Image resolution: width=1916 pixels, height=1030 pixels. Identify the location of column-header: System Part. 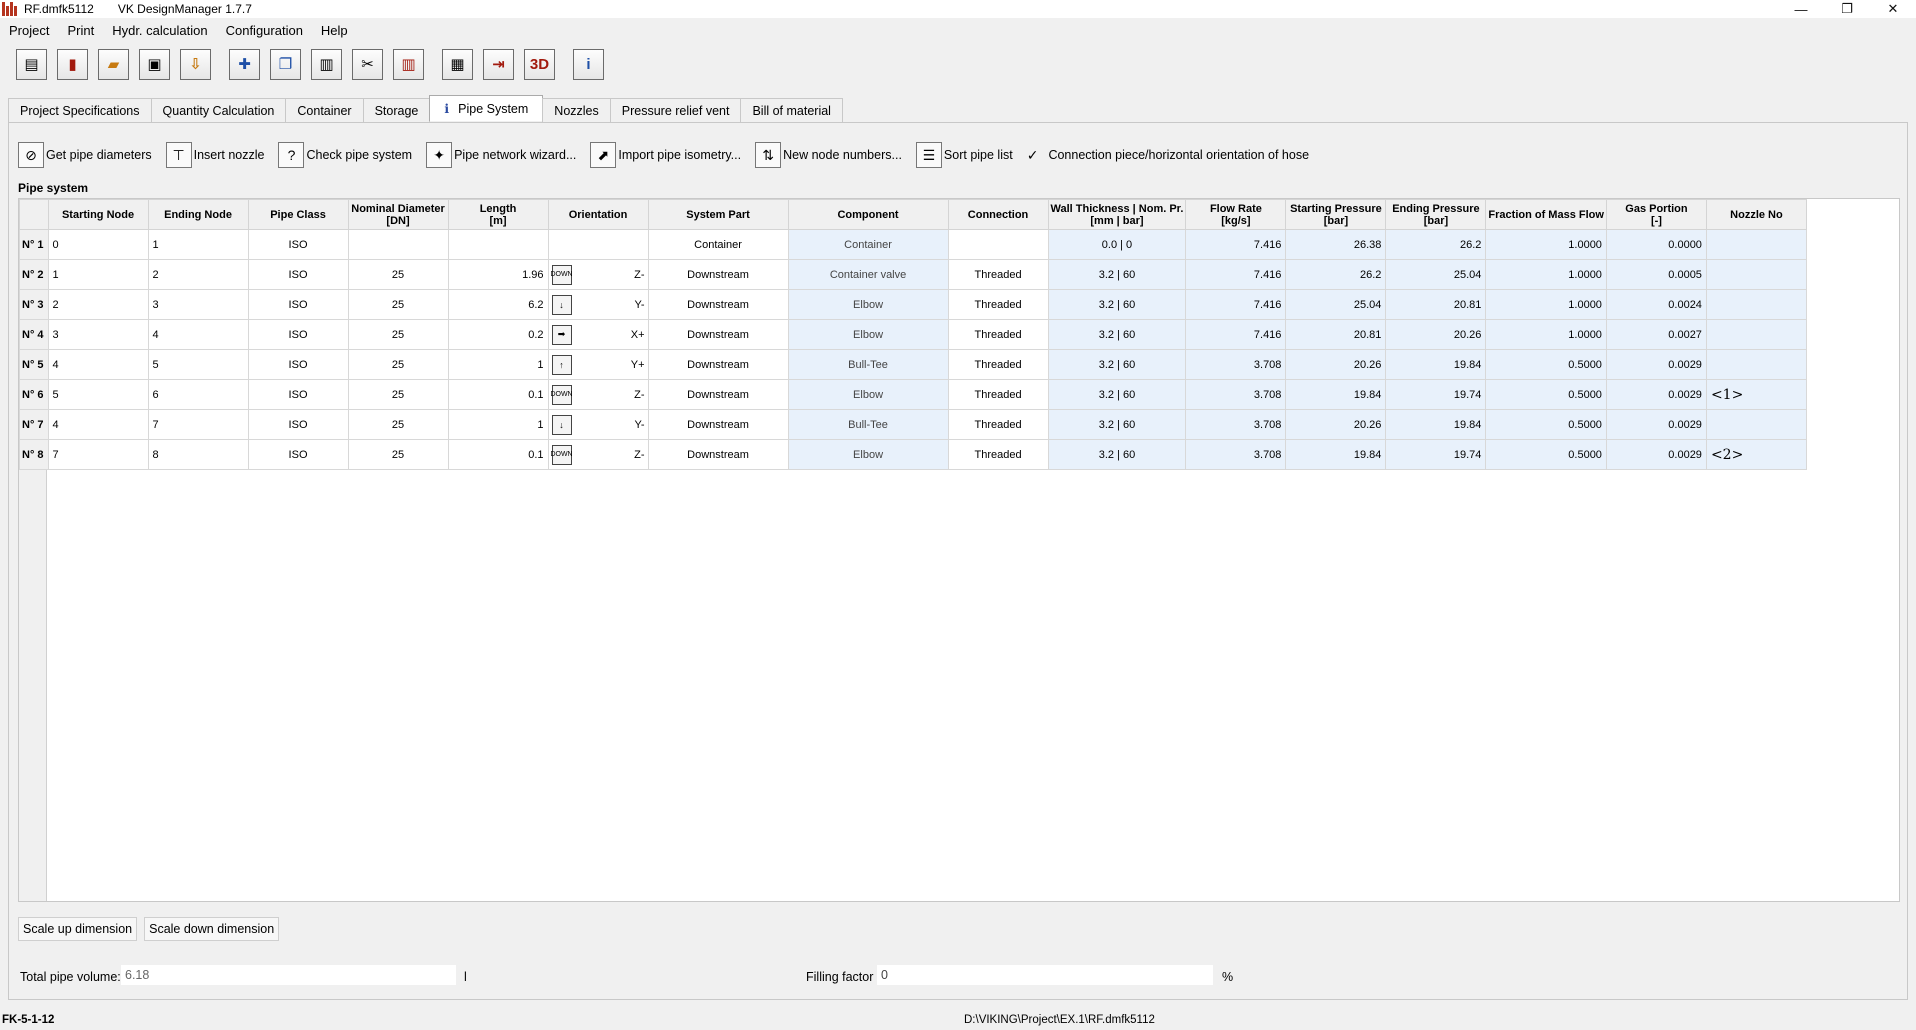
(718, 214).